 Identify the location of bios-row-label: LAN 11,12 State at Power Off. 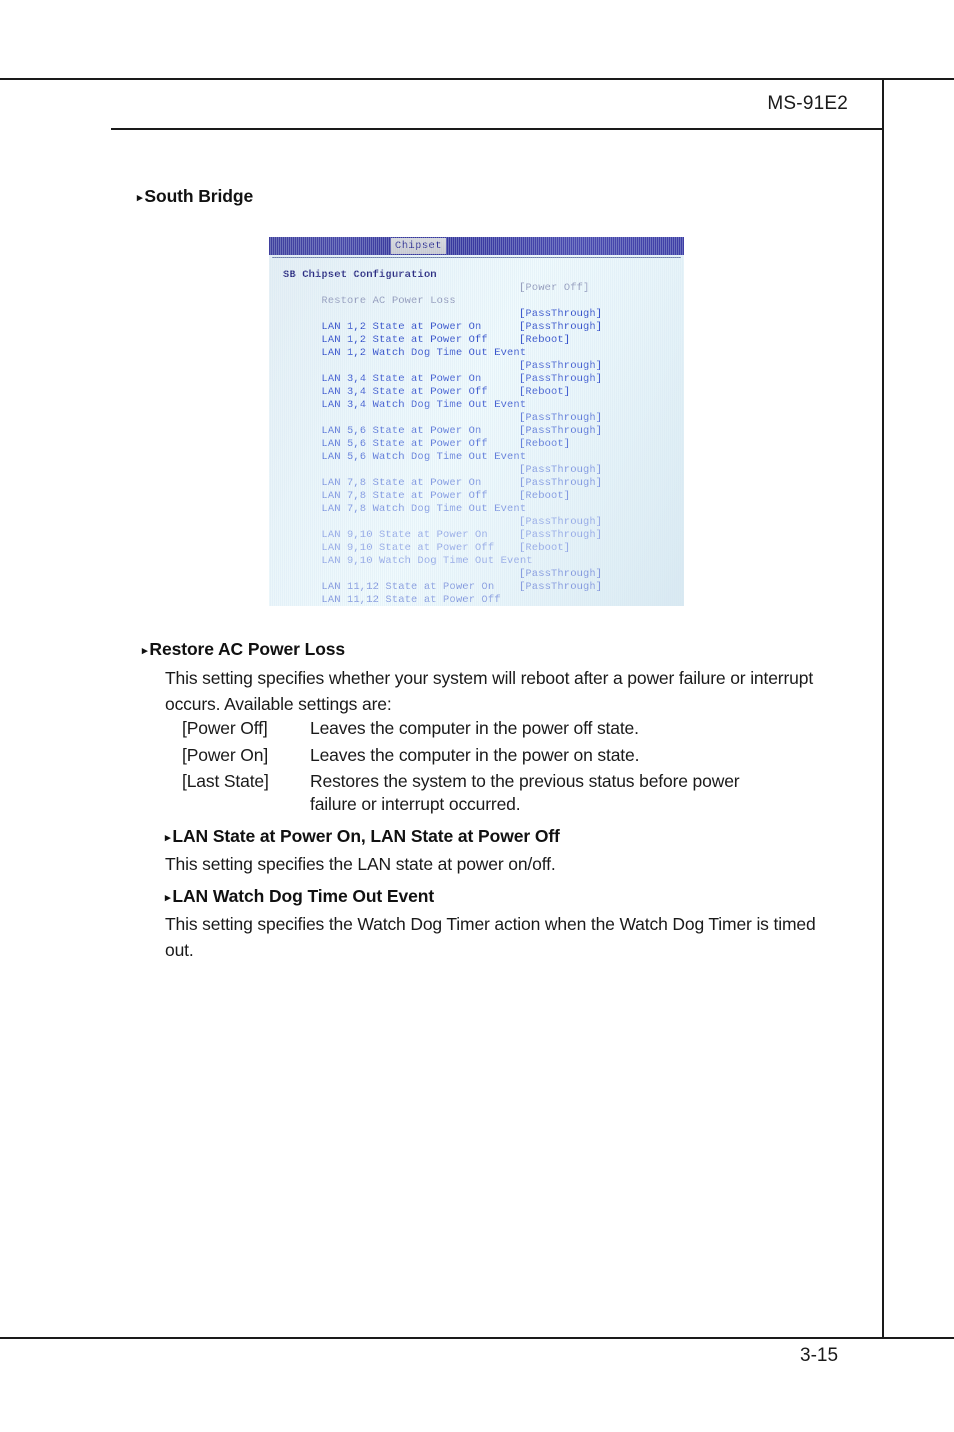
(411, 600).